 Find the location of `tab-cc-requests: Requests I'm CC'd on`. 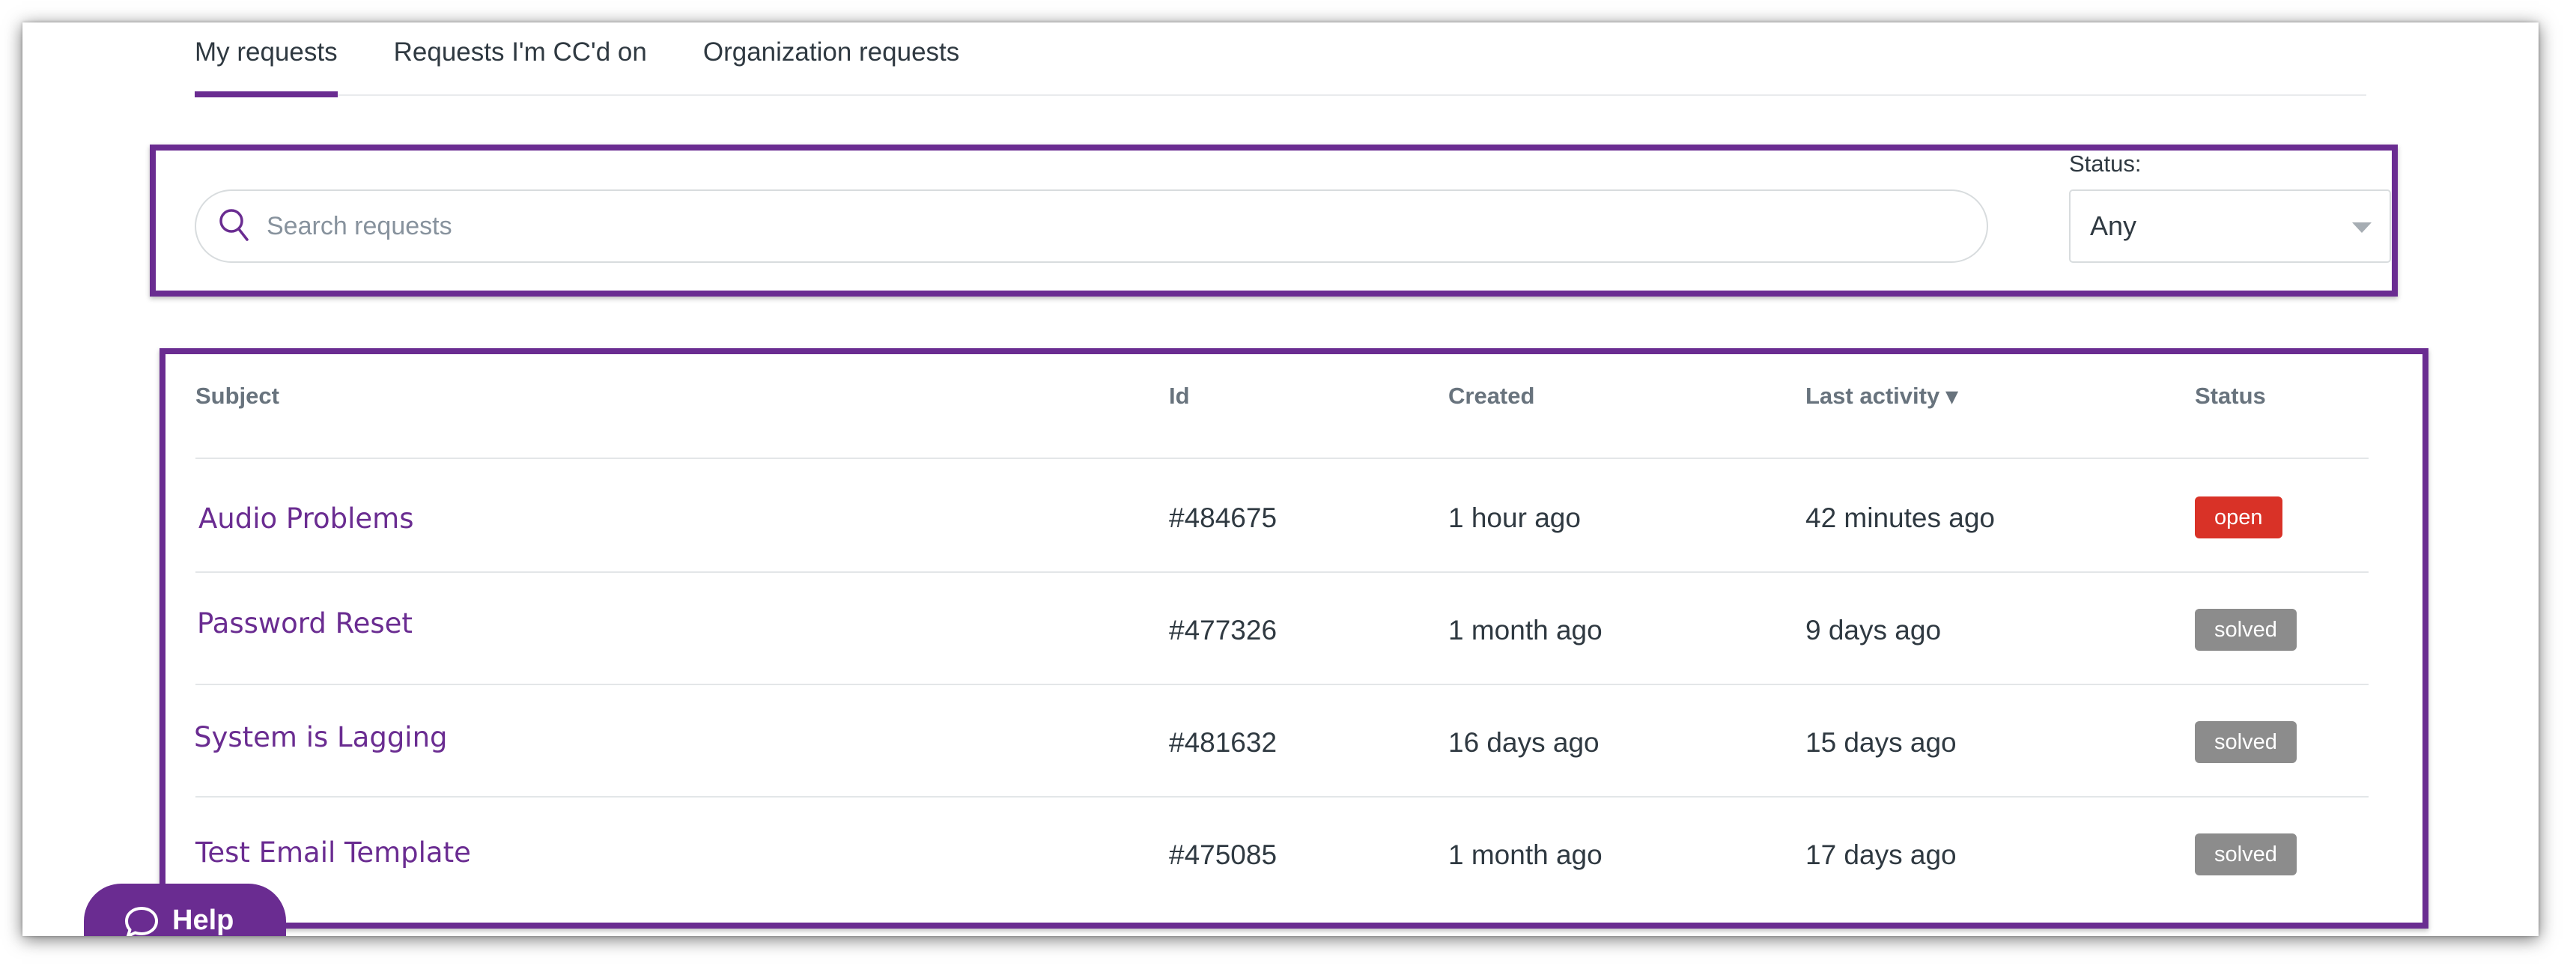

tab-cc-requests: Requests I'm CC'd on is located at coordinates (520, 59).